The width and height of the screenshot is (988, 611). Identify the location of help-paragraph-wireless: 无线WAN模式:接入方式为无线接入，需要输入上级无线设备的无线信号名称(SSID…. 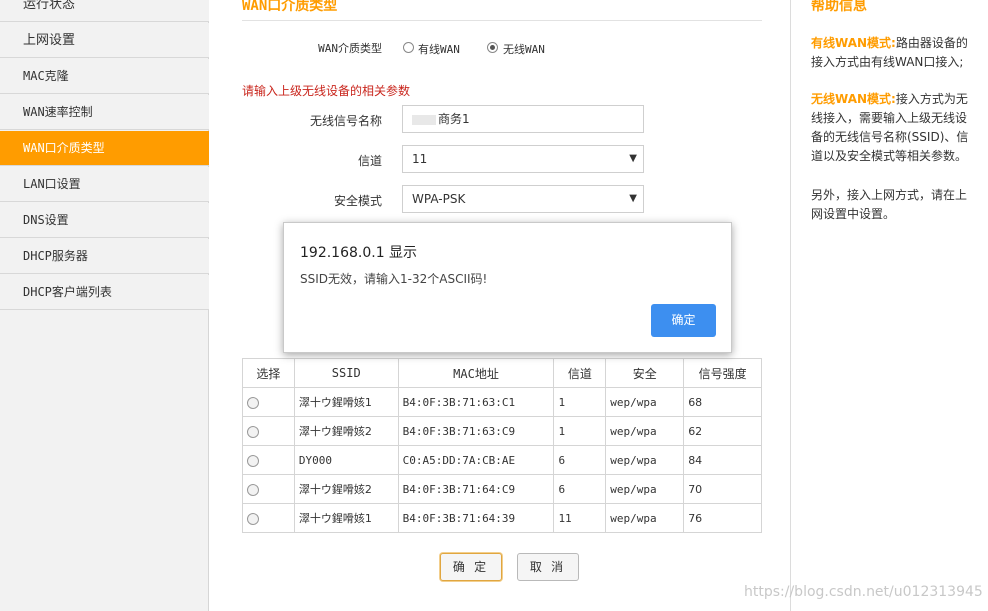
(893, 128).